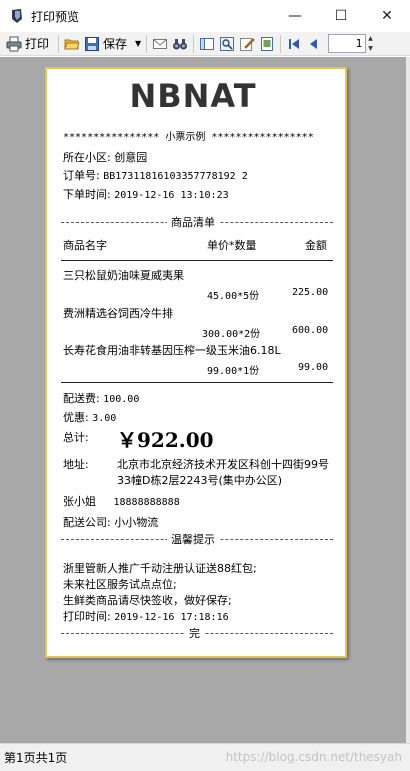 This screenshot has height=771, width=410. I want to click on close-button: ✕, so click(387, 16).